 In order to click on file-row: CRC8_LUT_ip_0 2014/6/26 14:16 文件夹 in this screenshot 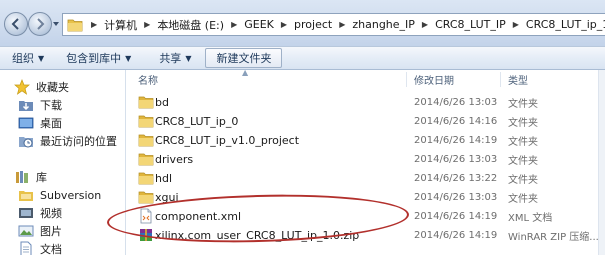, I will do `click(368, 121)`.